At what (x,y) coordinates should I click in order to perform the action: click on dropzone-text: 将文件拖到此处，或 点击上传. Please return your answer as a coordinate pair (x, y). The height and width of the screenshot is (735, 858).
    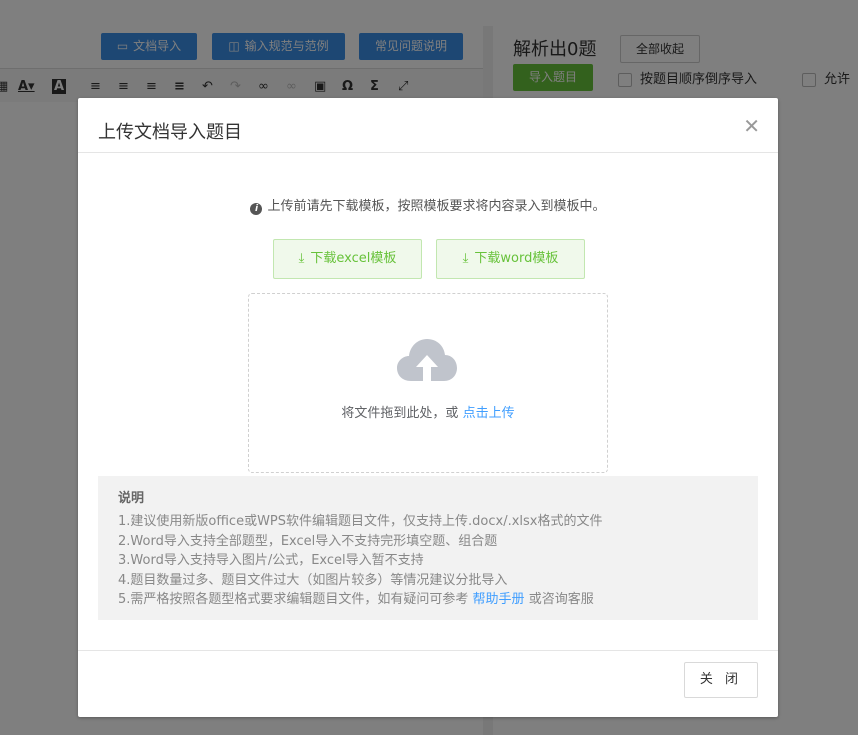
    Looking at the image, I should click on (428, 413).